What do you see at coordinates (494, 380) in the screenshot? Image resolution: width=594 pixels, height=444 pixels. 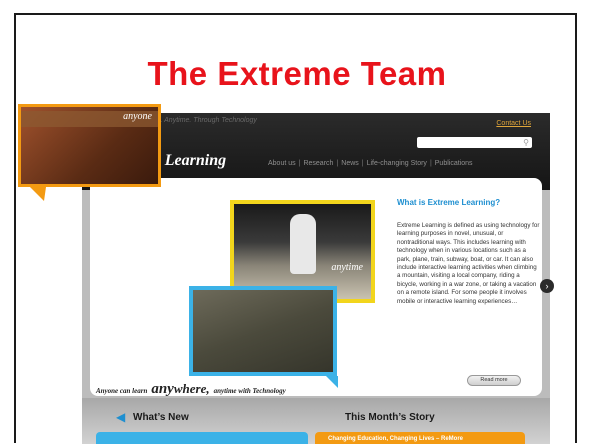 I see `read-more-button: Read more` at bounding box center [494, 380].